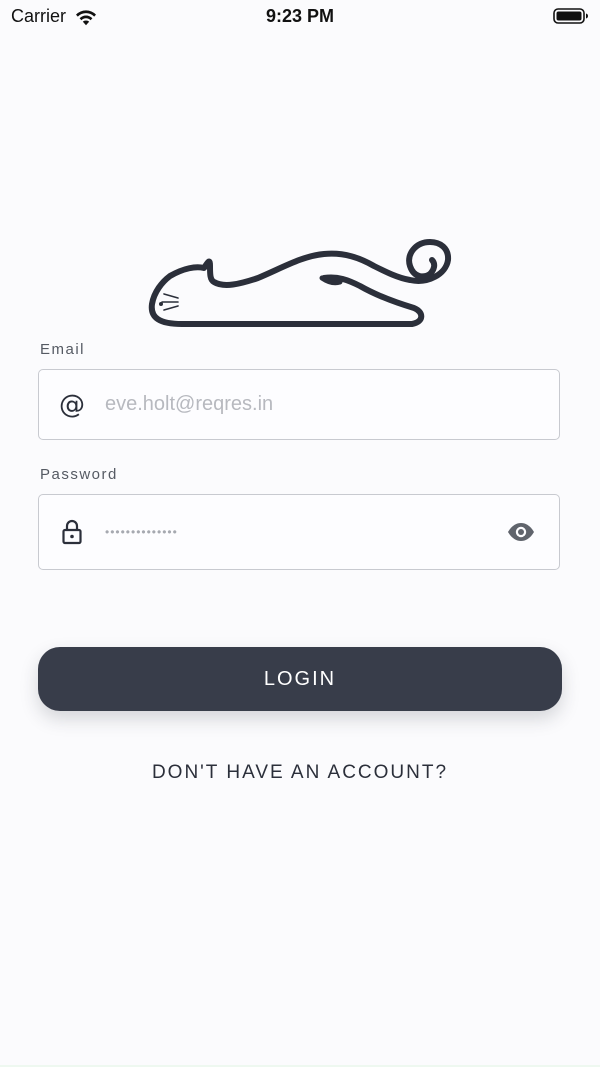  I want to click on password-input, so click(305, 532).